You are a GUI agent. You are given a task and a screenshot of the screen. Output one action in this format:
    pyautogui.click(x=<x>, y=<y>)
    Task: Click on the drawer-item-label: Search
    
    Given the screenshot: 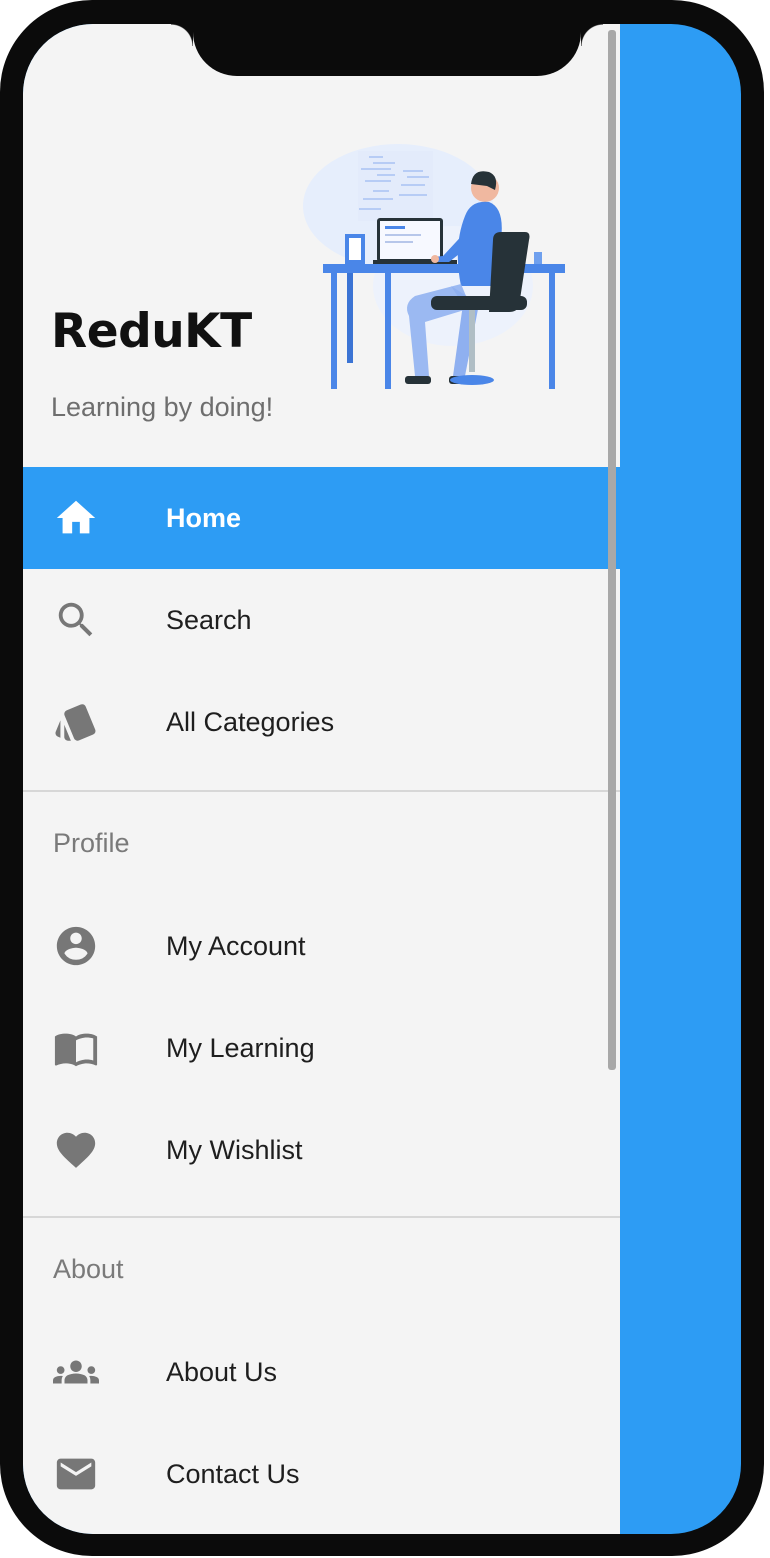 What is the action you would take?
    pyautogui.click(x=209, y=620)
    